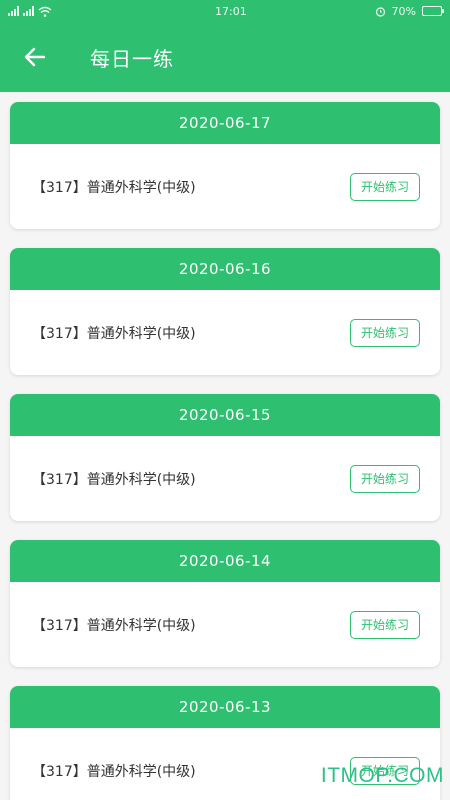 Image resolution: width=450 pixels, height=800 pixels. I want to click on page-title: 每日一练, so click(132, 58).